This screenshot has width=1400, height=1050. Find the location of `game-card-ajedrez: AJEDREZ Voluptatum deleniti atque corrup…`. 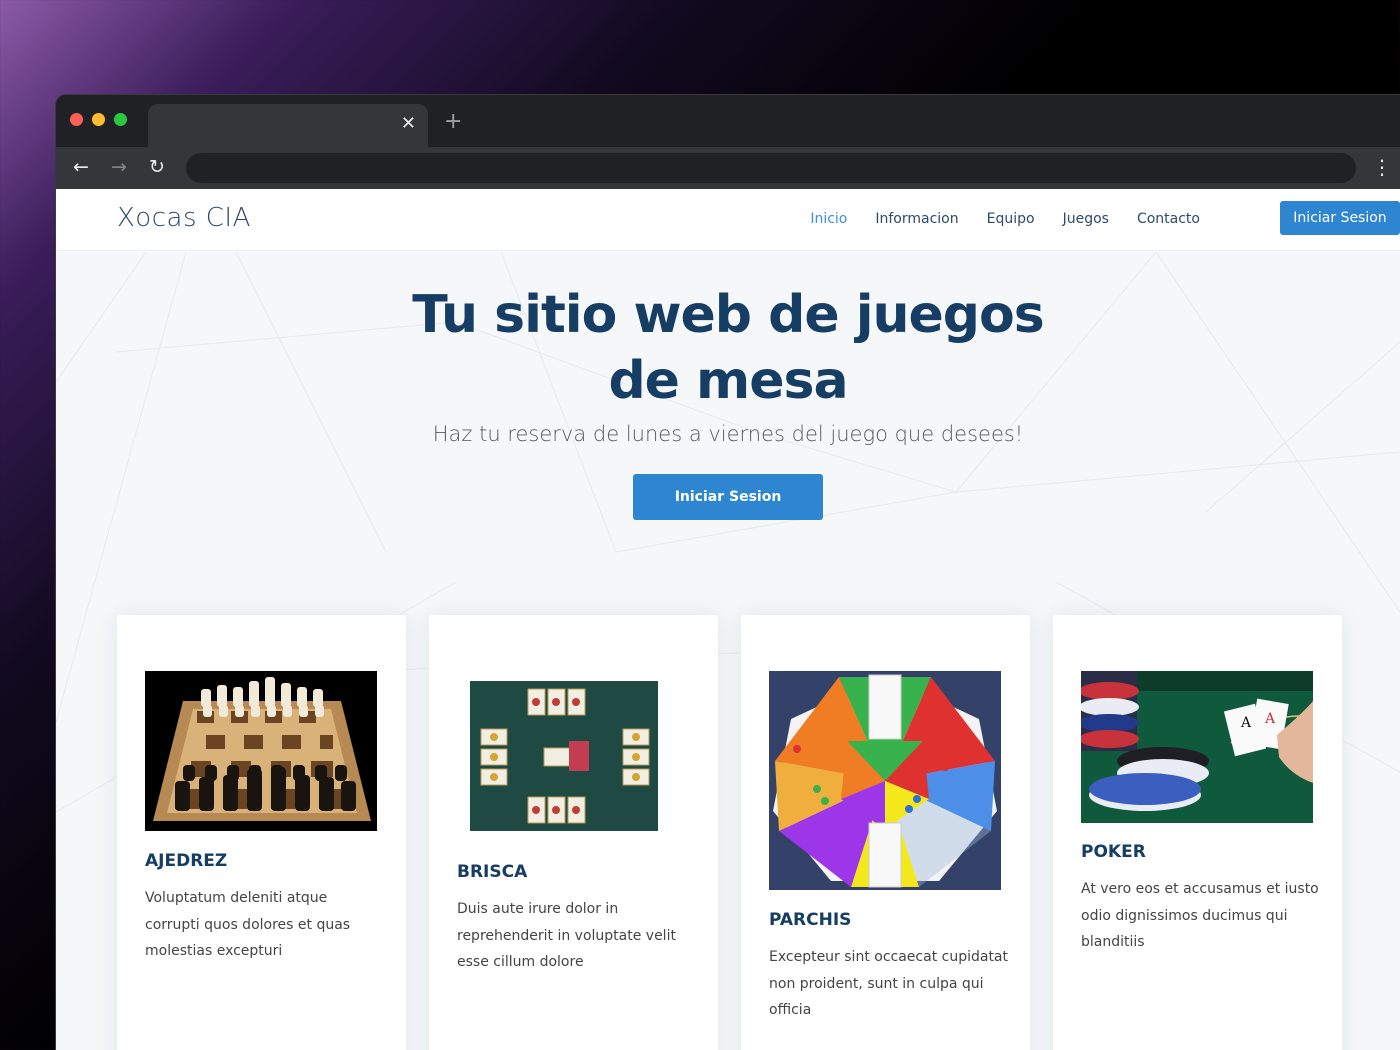

game-card-ajedrez: AJEDREZ Voluptatum deleniti atque corrup… is located at coordinates (261, 832).